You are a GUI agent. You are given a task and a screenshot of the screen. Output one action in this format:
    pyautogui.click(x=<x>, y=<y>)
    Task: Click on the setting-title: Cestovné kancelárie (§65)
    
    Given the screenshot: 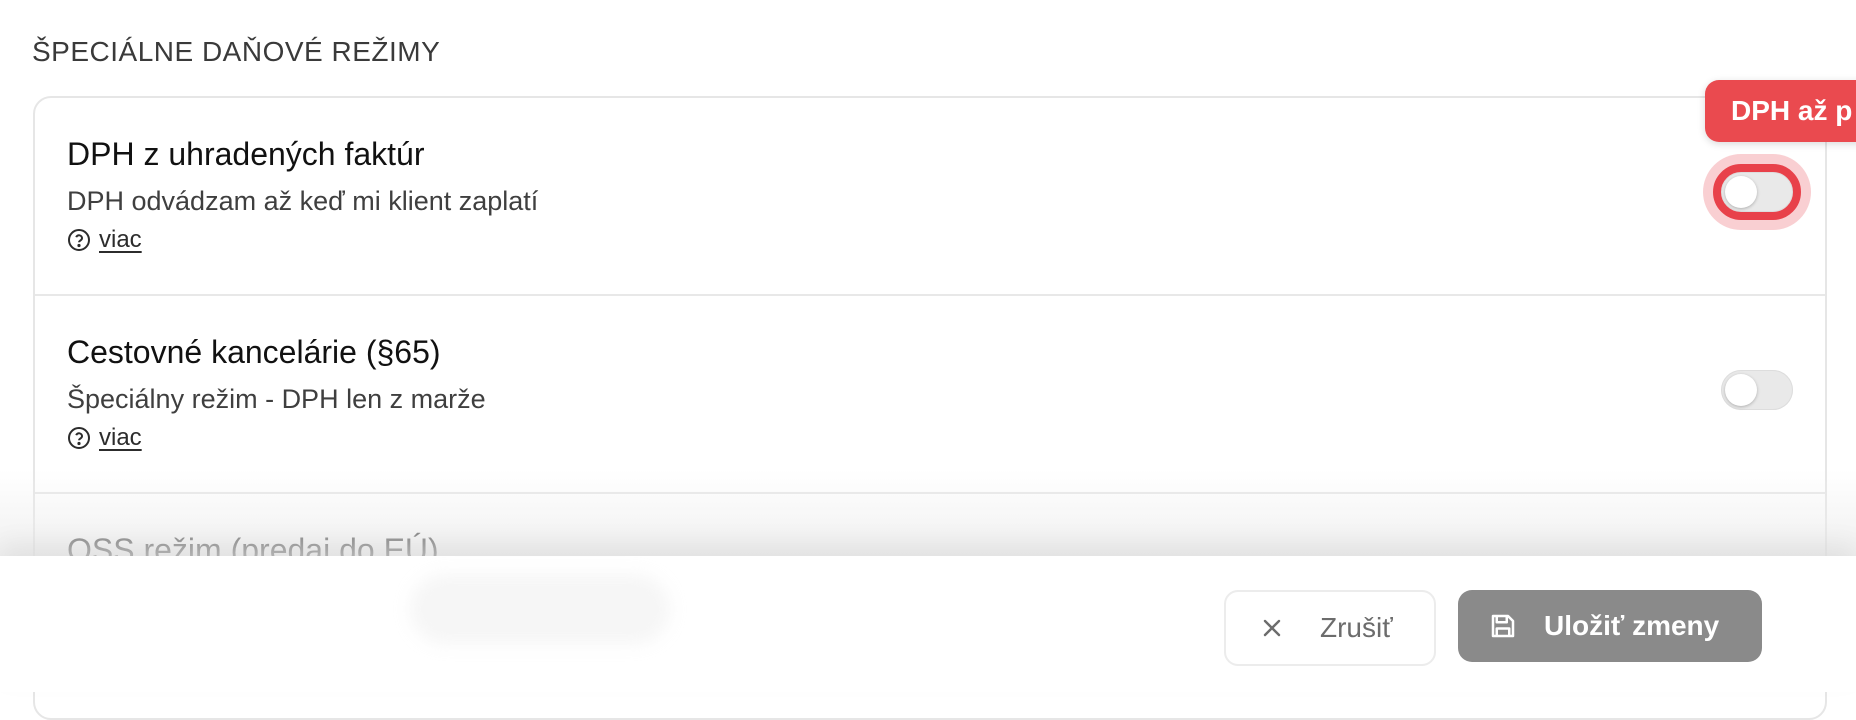 What is the action you would take?
    pyautogui.click(x=254, y=352)
    